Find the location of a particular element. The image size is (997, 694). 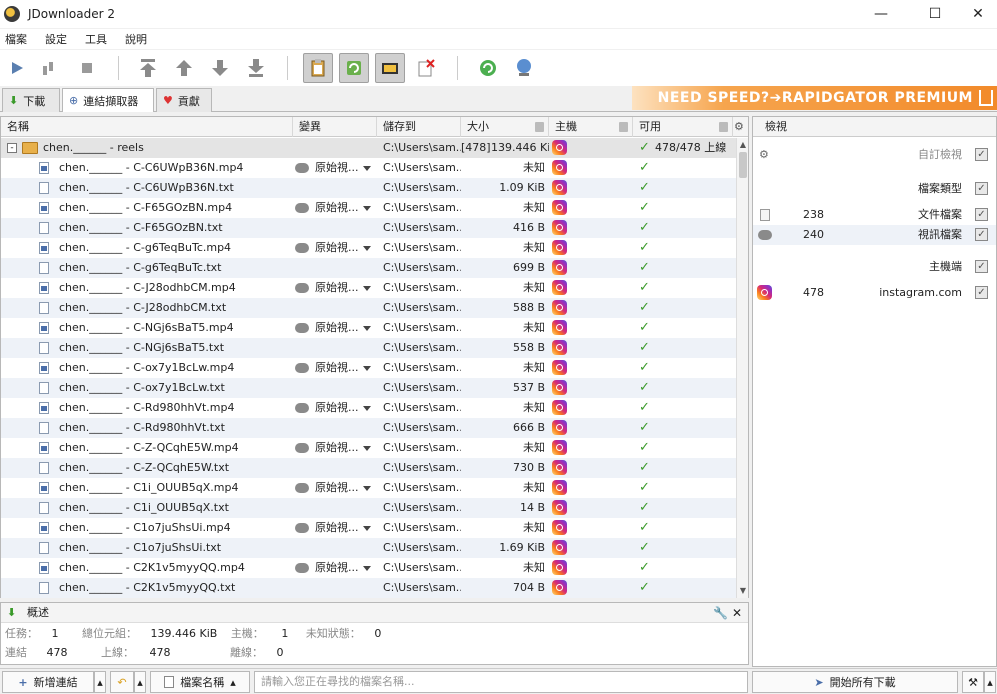

tab-linkgrabber: ⊕ 連結擷取器 is located at coordinates (108, 100).